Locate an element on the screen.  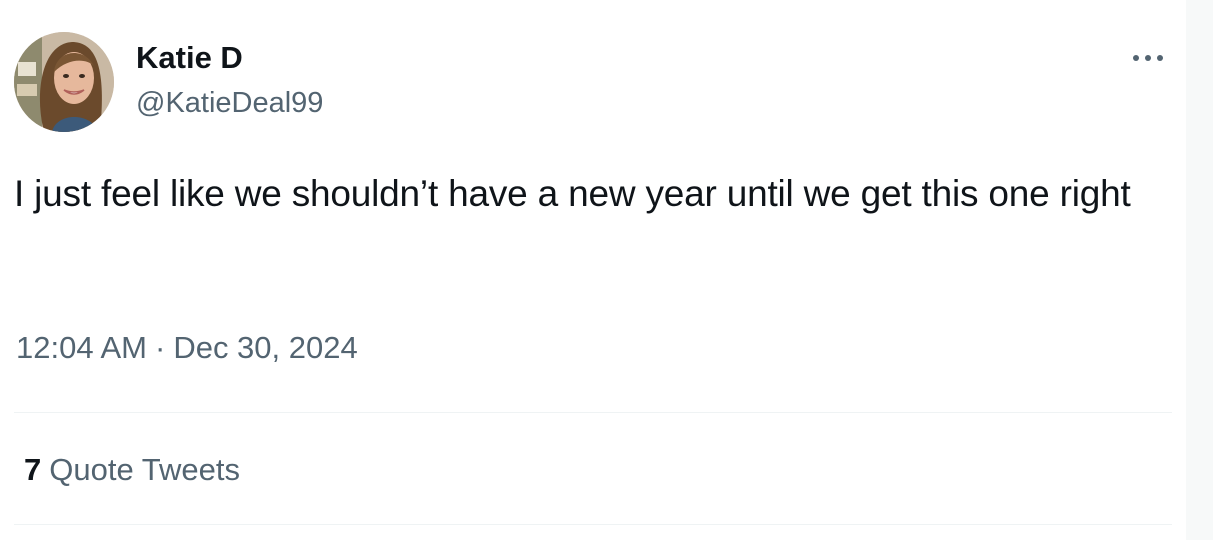
user-handle: @KatieDeal99 is located at coordinates (229, 103).